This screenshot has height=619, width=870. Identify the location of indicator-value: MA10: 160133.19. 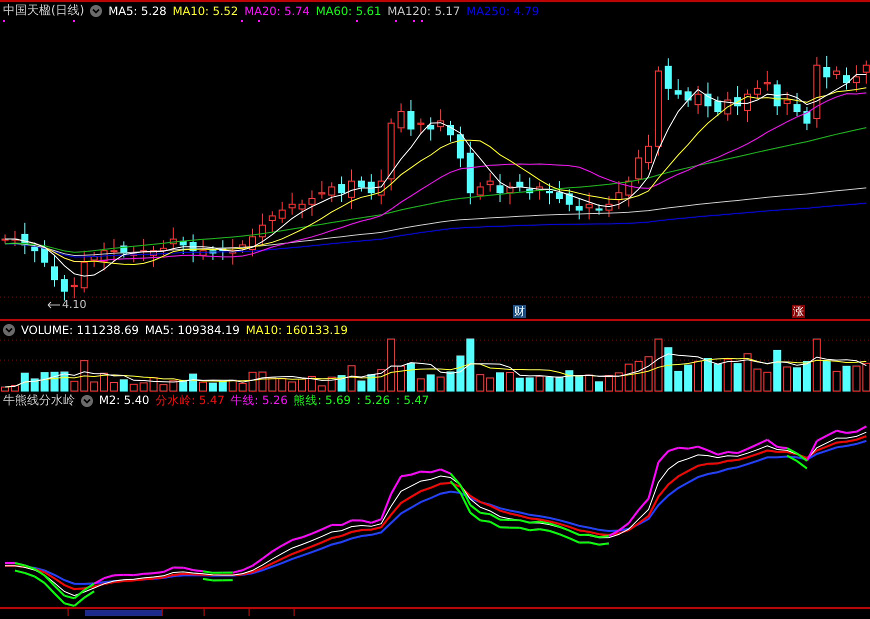
(297, 329).